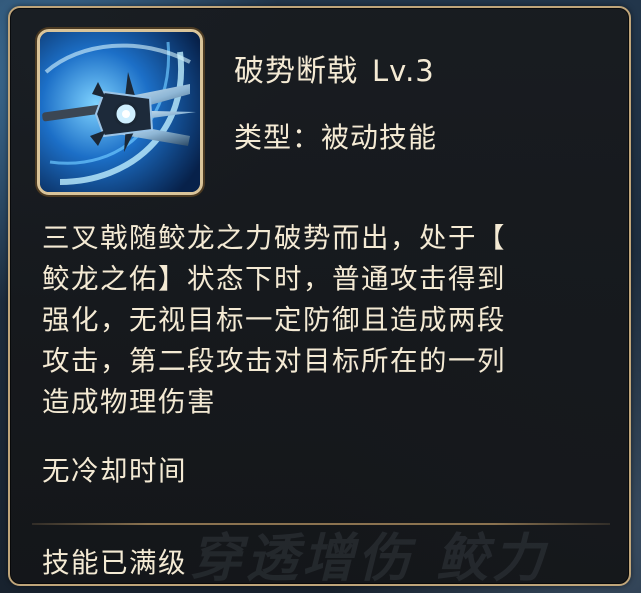 Image resolution: width=641 pixels, height=593 pixels. I want to click on divider, so click(321, 524).